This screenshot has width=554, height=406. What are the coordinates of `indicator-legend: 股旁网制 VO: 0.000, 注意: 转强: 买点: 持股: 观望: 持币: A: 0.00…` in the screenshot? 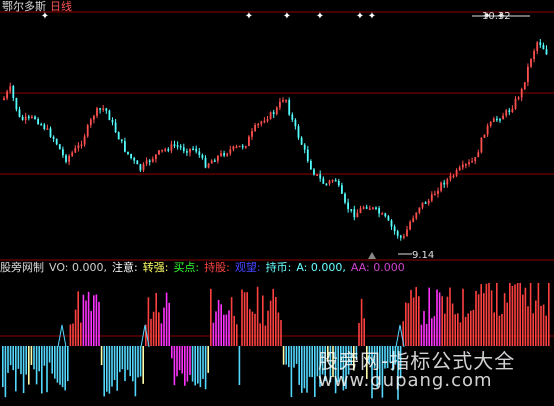 It's located at (205, 268).